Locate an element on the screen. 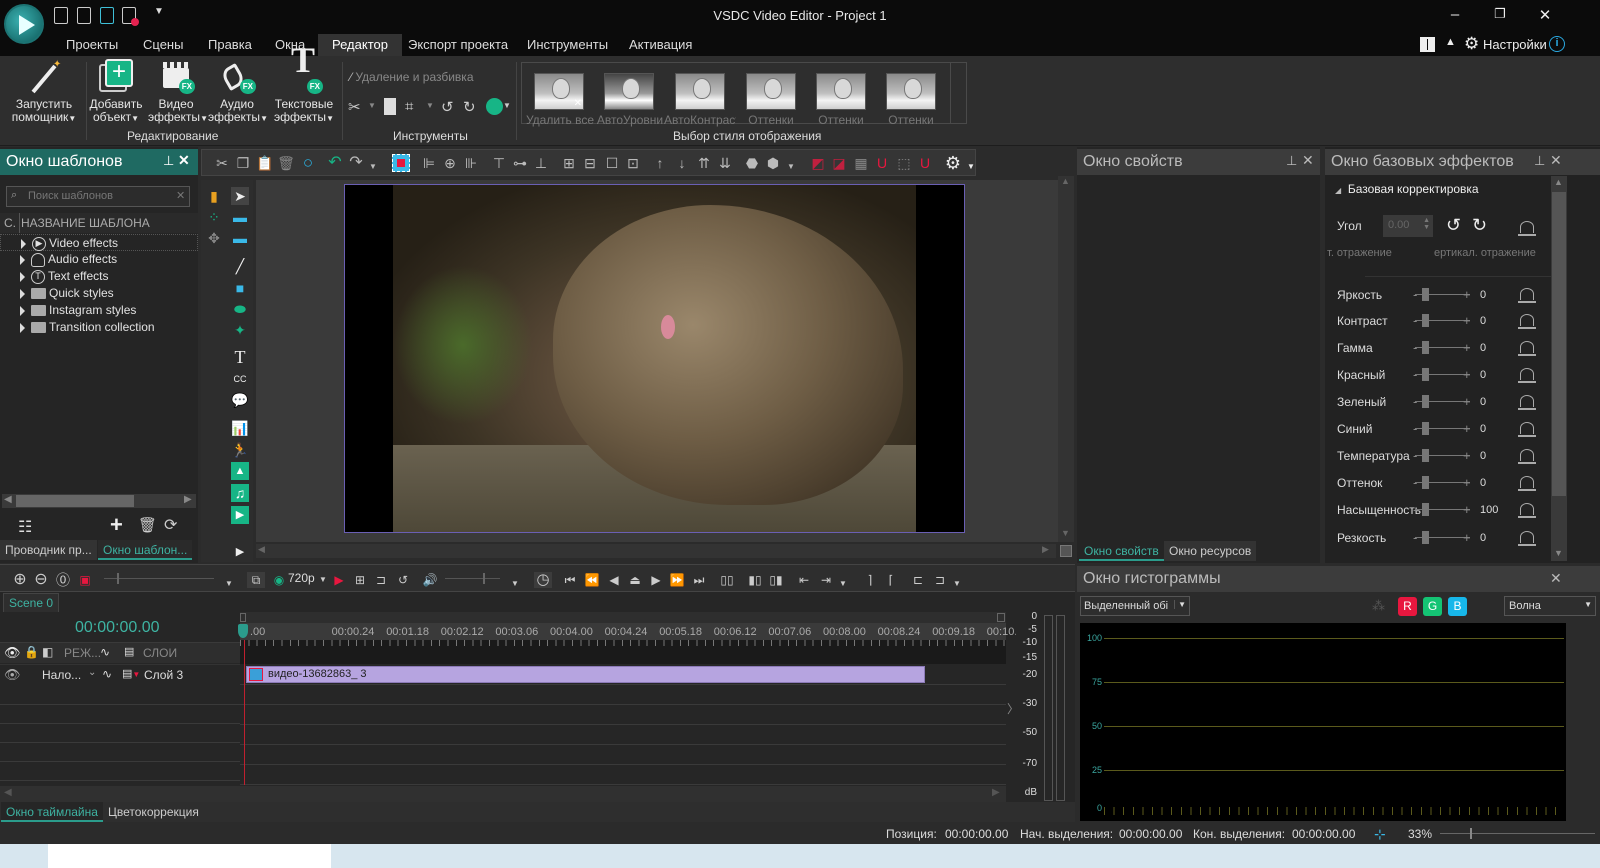 The image size is (1600, 868). histogram-source-select: Выделенный обі ▼ is located at coordinates (1135, 606).